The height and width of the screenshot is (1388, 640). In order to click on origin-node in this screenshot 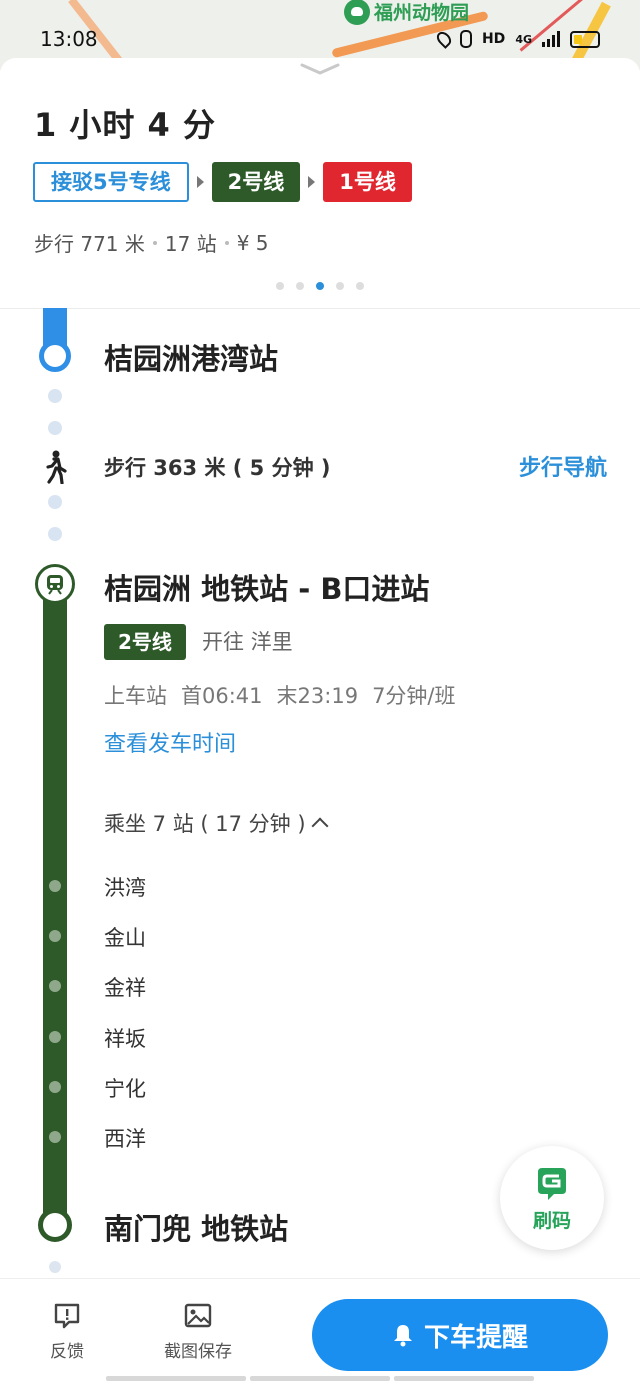, I will do `click(55, 356)`.